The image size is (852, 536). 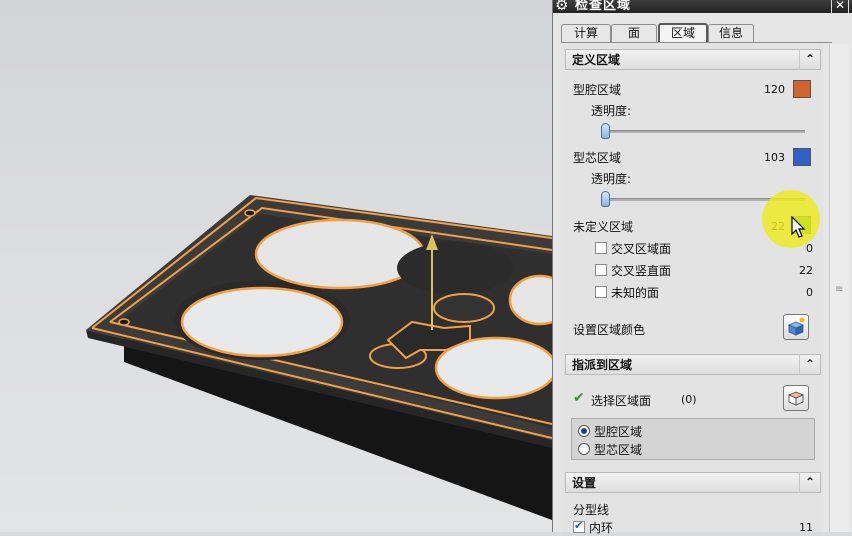 I want to click on tab-regions: 区域, so click(x=683, y=33).